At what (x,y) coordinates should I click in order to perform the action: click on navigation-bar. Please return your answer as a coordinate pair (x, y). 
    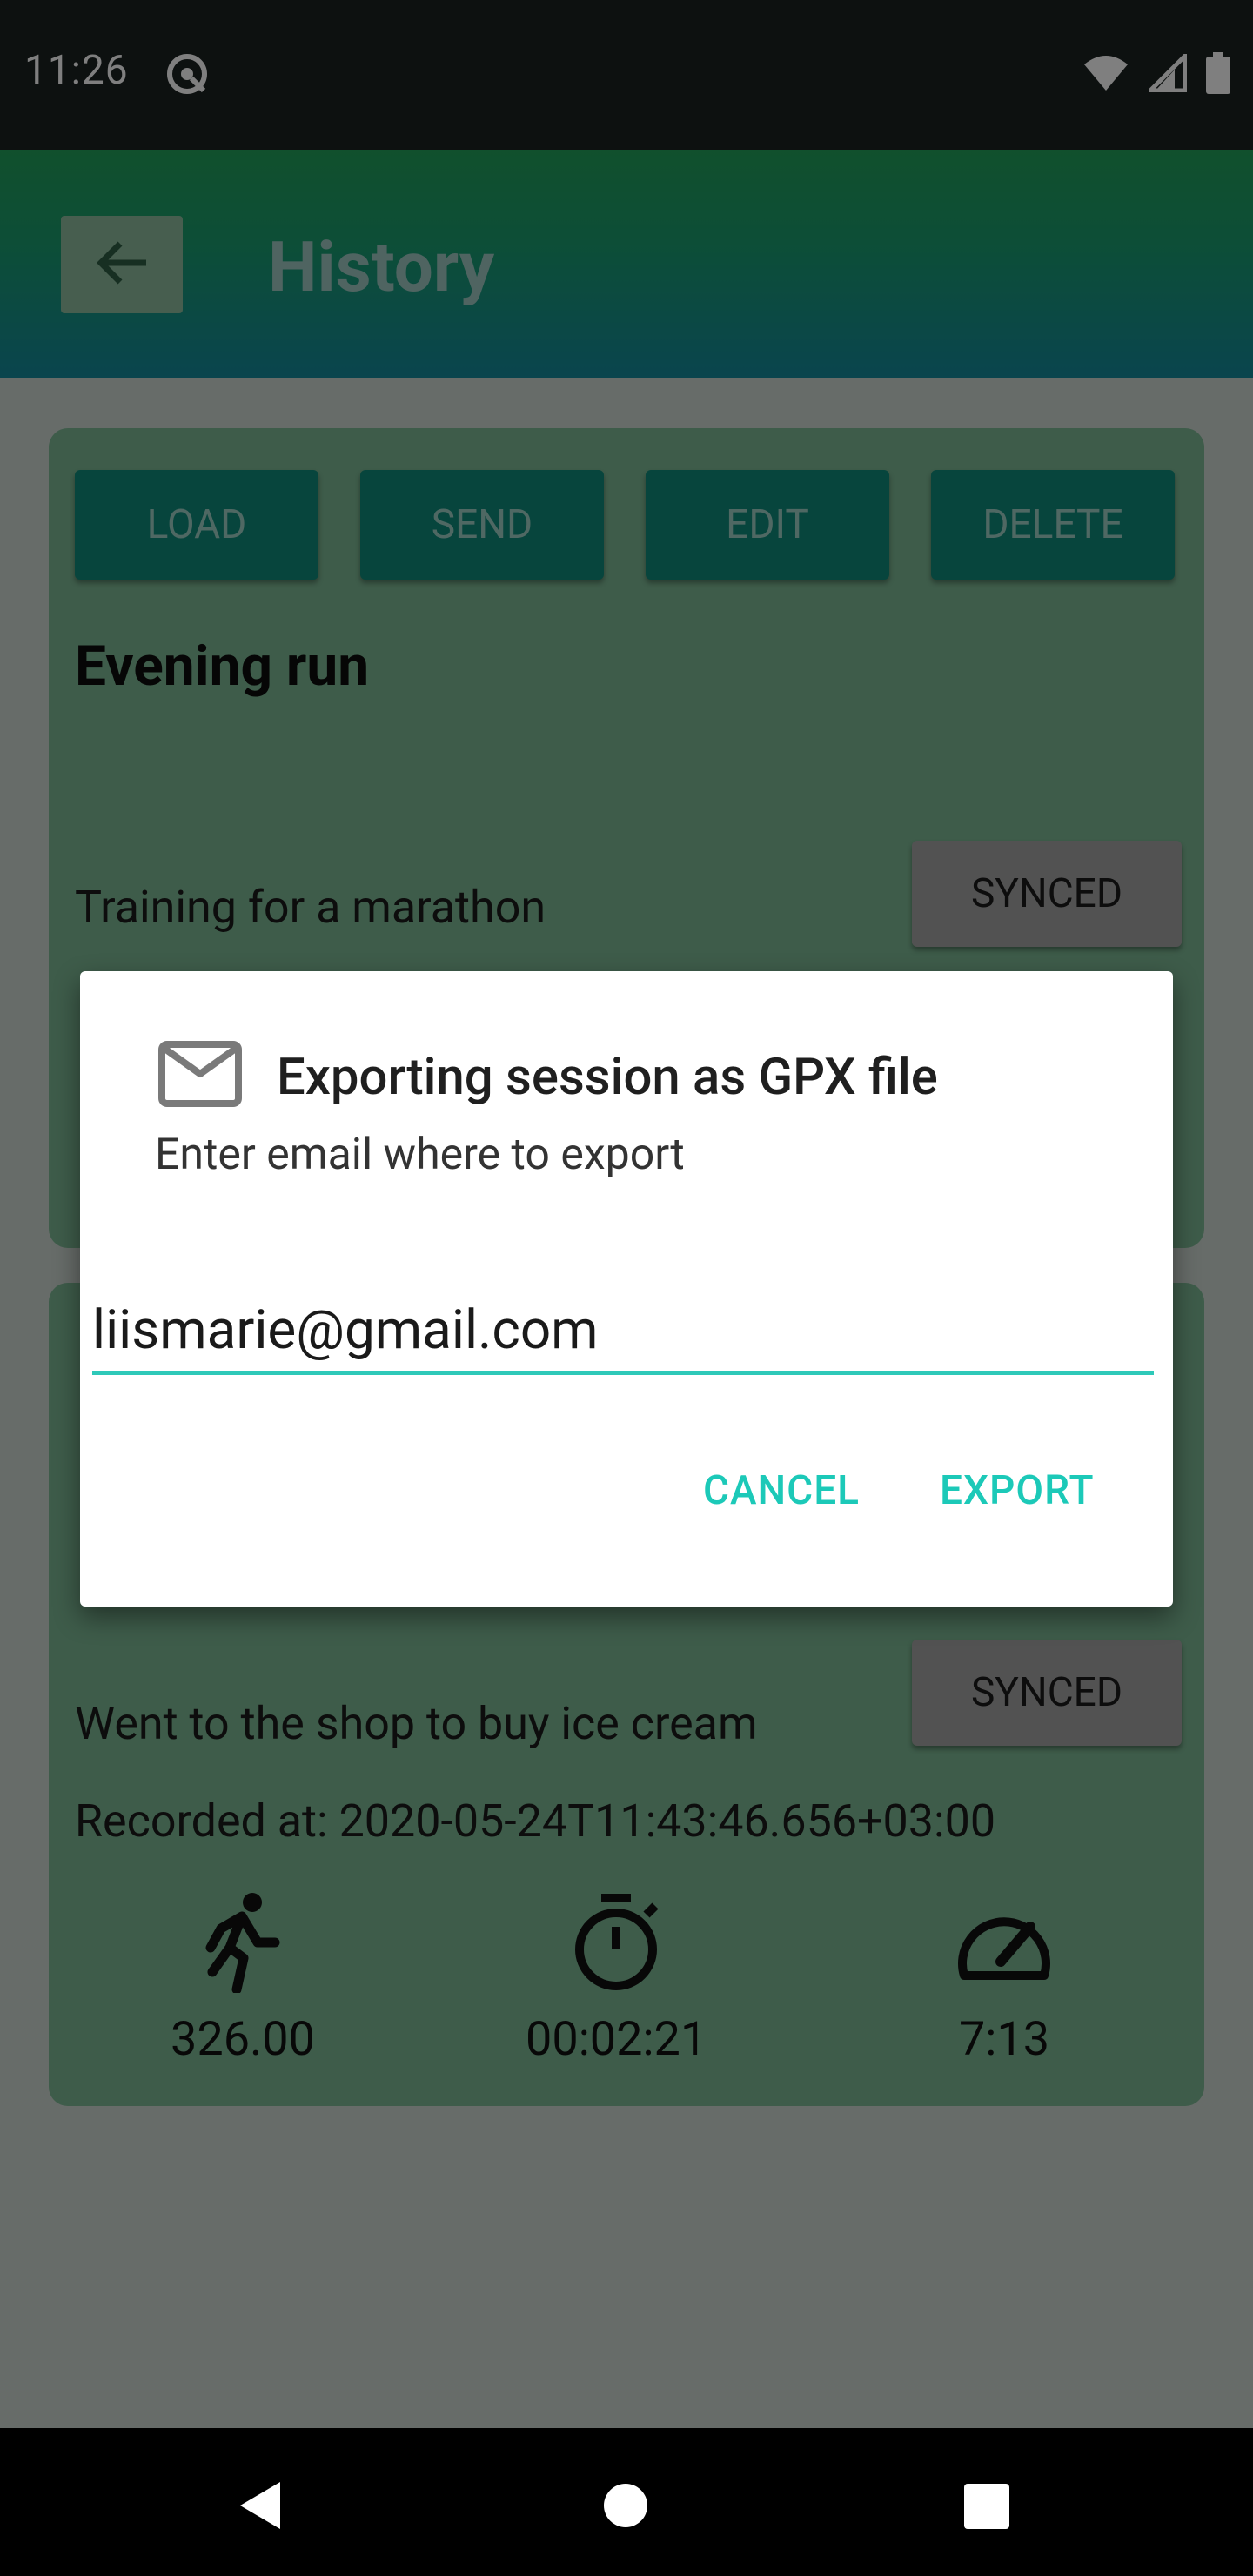
    Looking at the image, I should click on (626, 2502).